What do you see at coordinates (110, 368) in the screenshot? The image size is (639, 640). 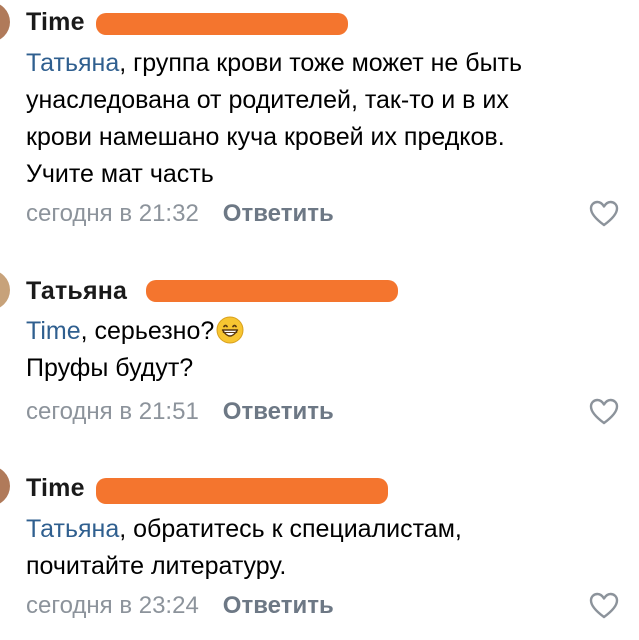 I see `text-line: Пруфы будут?` at bounding box center [110, 368].